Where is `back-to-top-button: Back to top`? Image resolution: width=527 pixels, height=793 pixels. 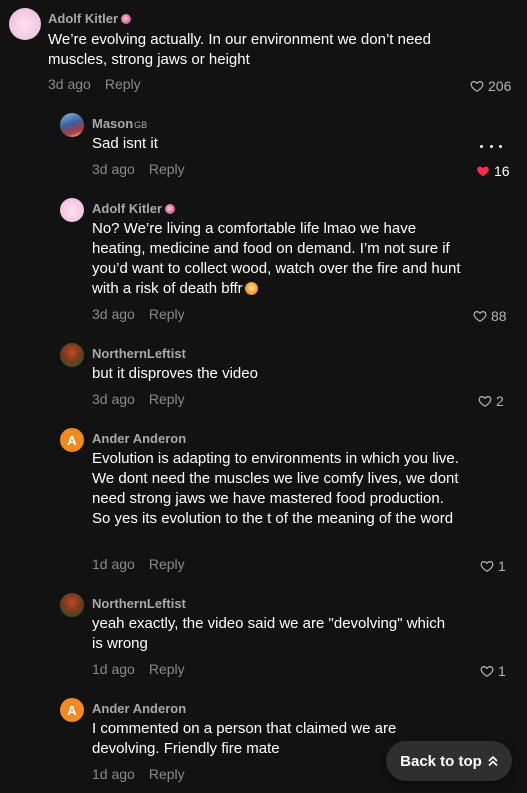 back-to-top-button: Back to top is located at coordinates (449, 761).